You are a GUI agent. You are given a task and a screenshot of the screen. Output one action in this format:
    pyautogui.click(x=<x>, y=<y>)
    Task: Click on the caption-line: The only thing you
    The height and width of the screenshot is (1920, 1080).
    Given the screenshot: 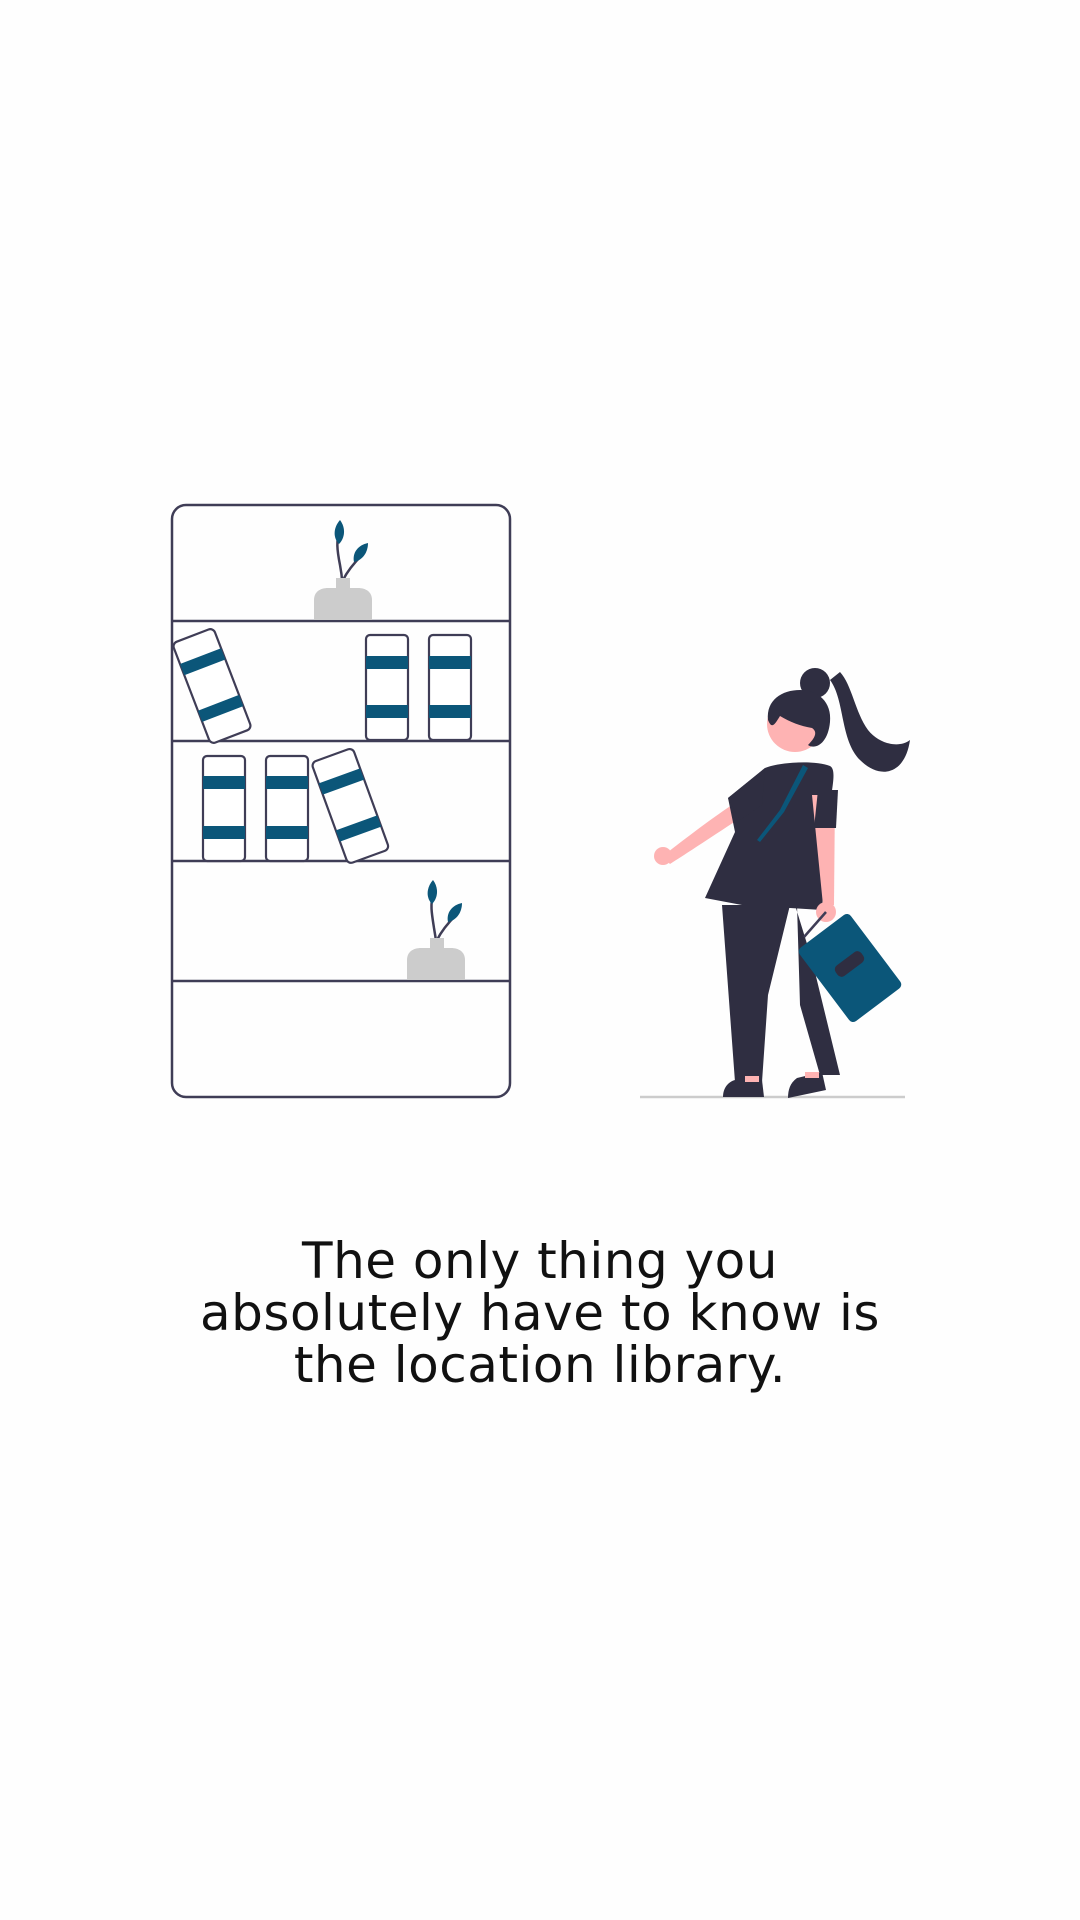 What is the action you would take?
    pyautogui.click(x=540, y=1261)
    